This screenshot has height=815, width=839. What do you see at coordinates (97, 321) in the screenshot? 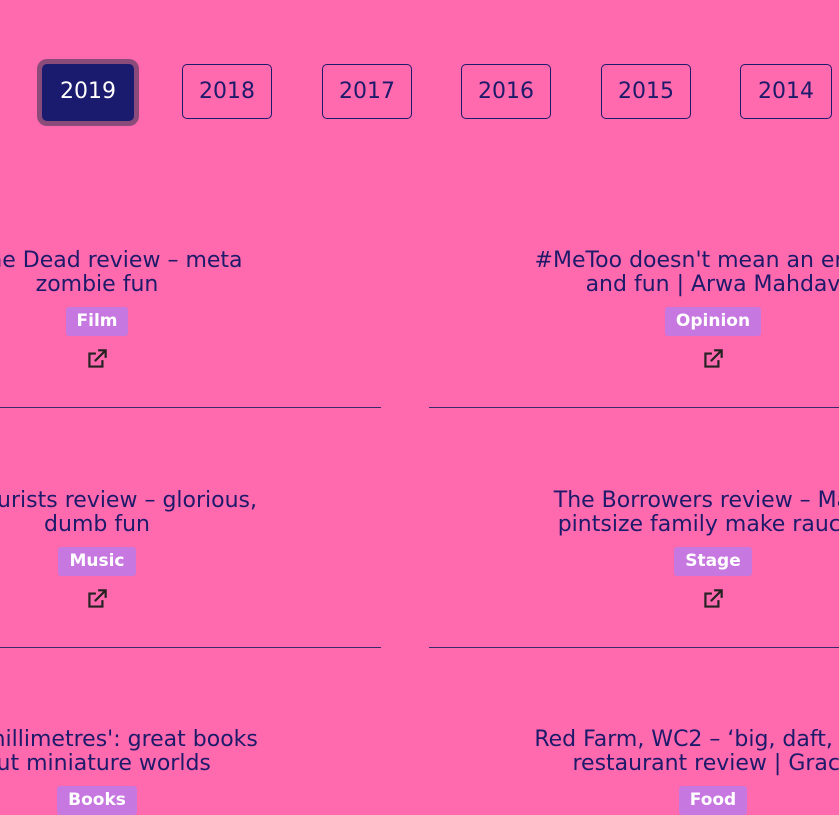
I see `category-tag: Film` at bounding box center [97, 321].